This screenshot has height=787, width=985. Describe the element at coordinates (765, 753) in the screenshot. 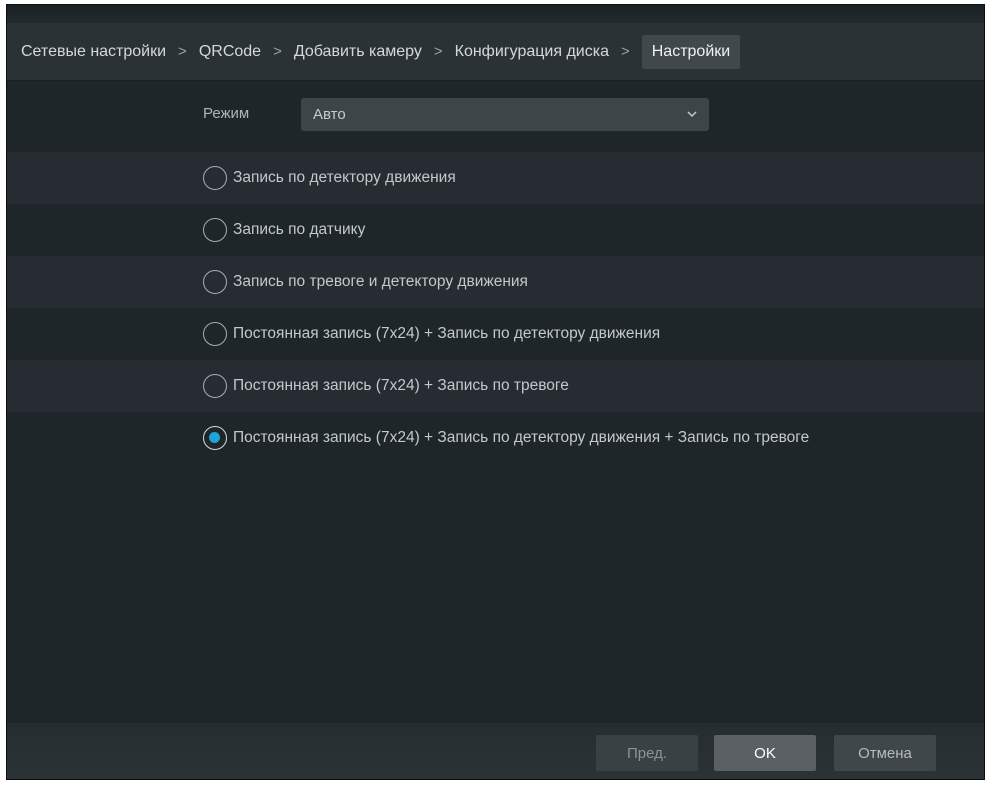

I see `ok-button: OK` at that location.